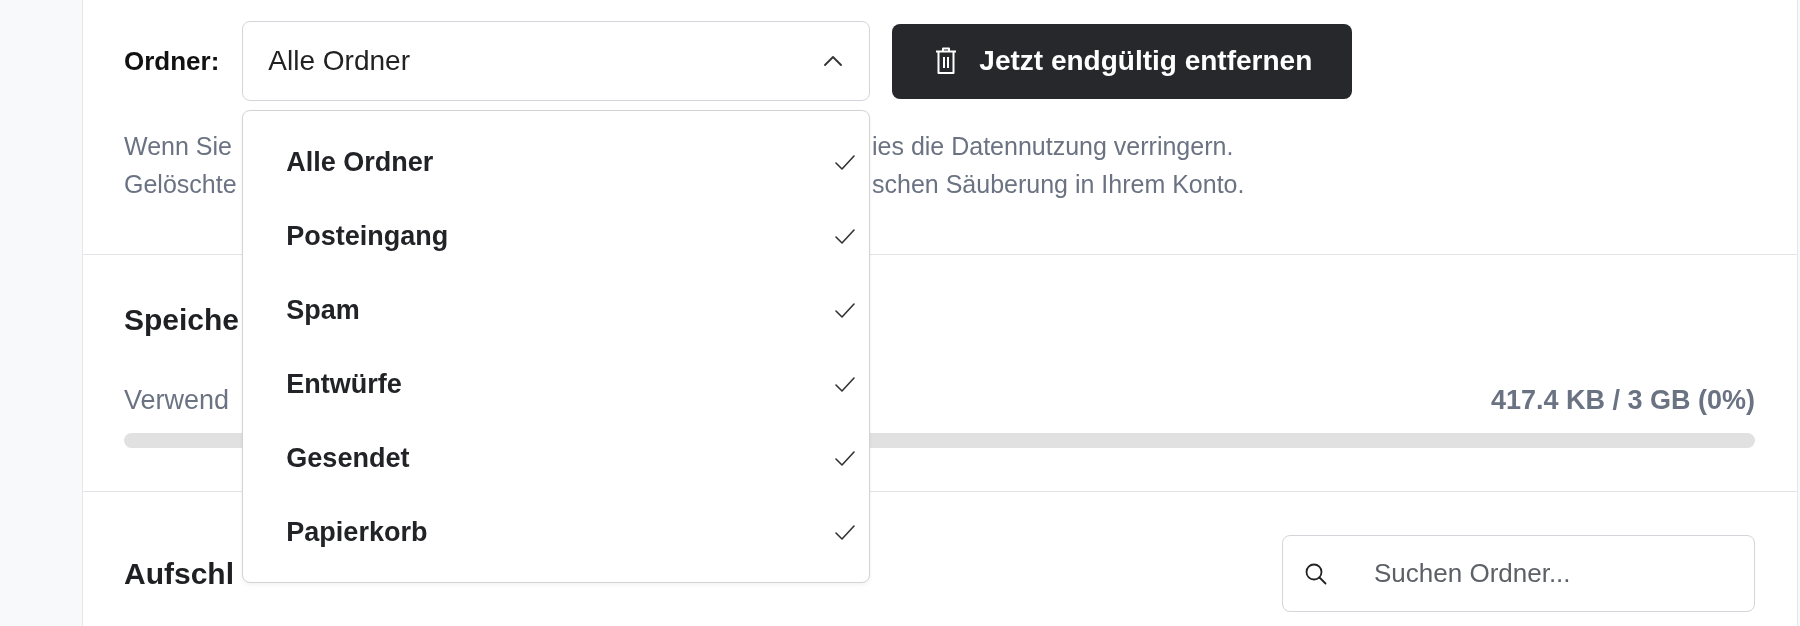  I want to click on dropdown-option: Spam, so click(556, 310).